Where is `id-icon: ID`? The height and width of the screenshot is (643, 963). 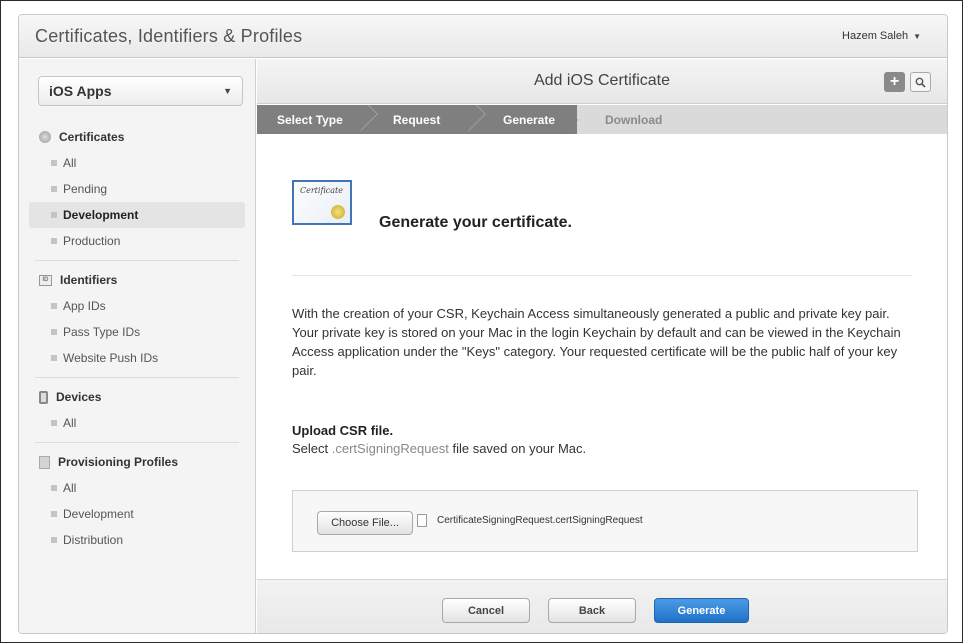
id-icon: ID is located at coordinates (45, 280).